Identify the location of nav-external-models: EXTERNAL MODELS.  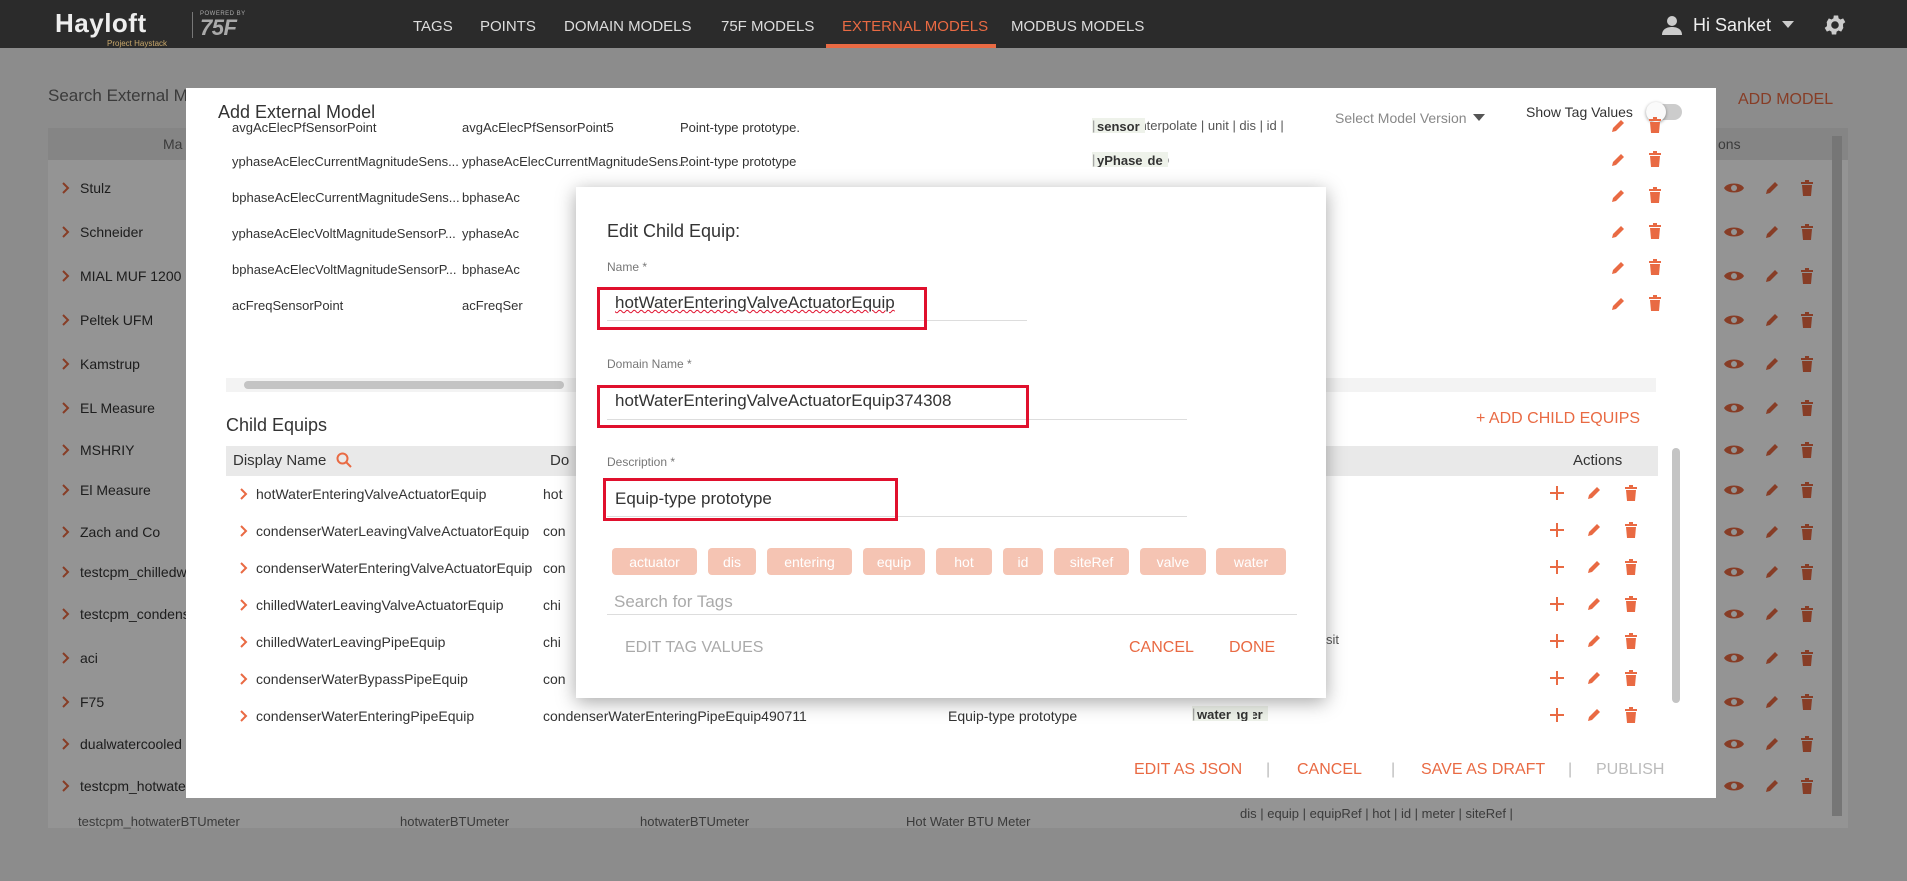
(915, 26).